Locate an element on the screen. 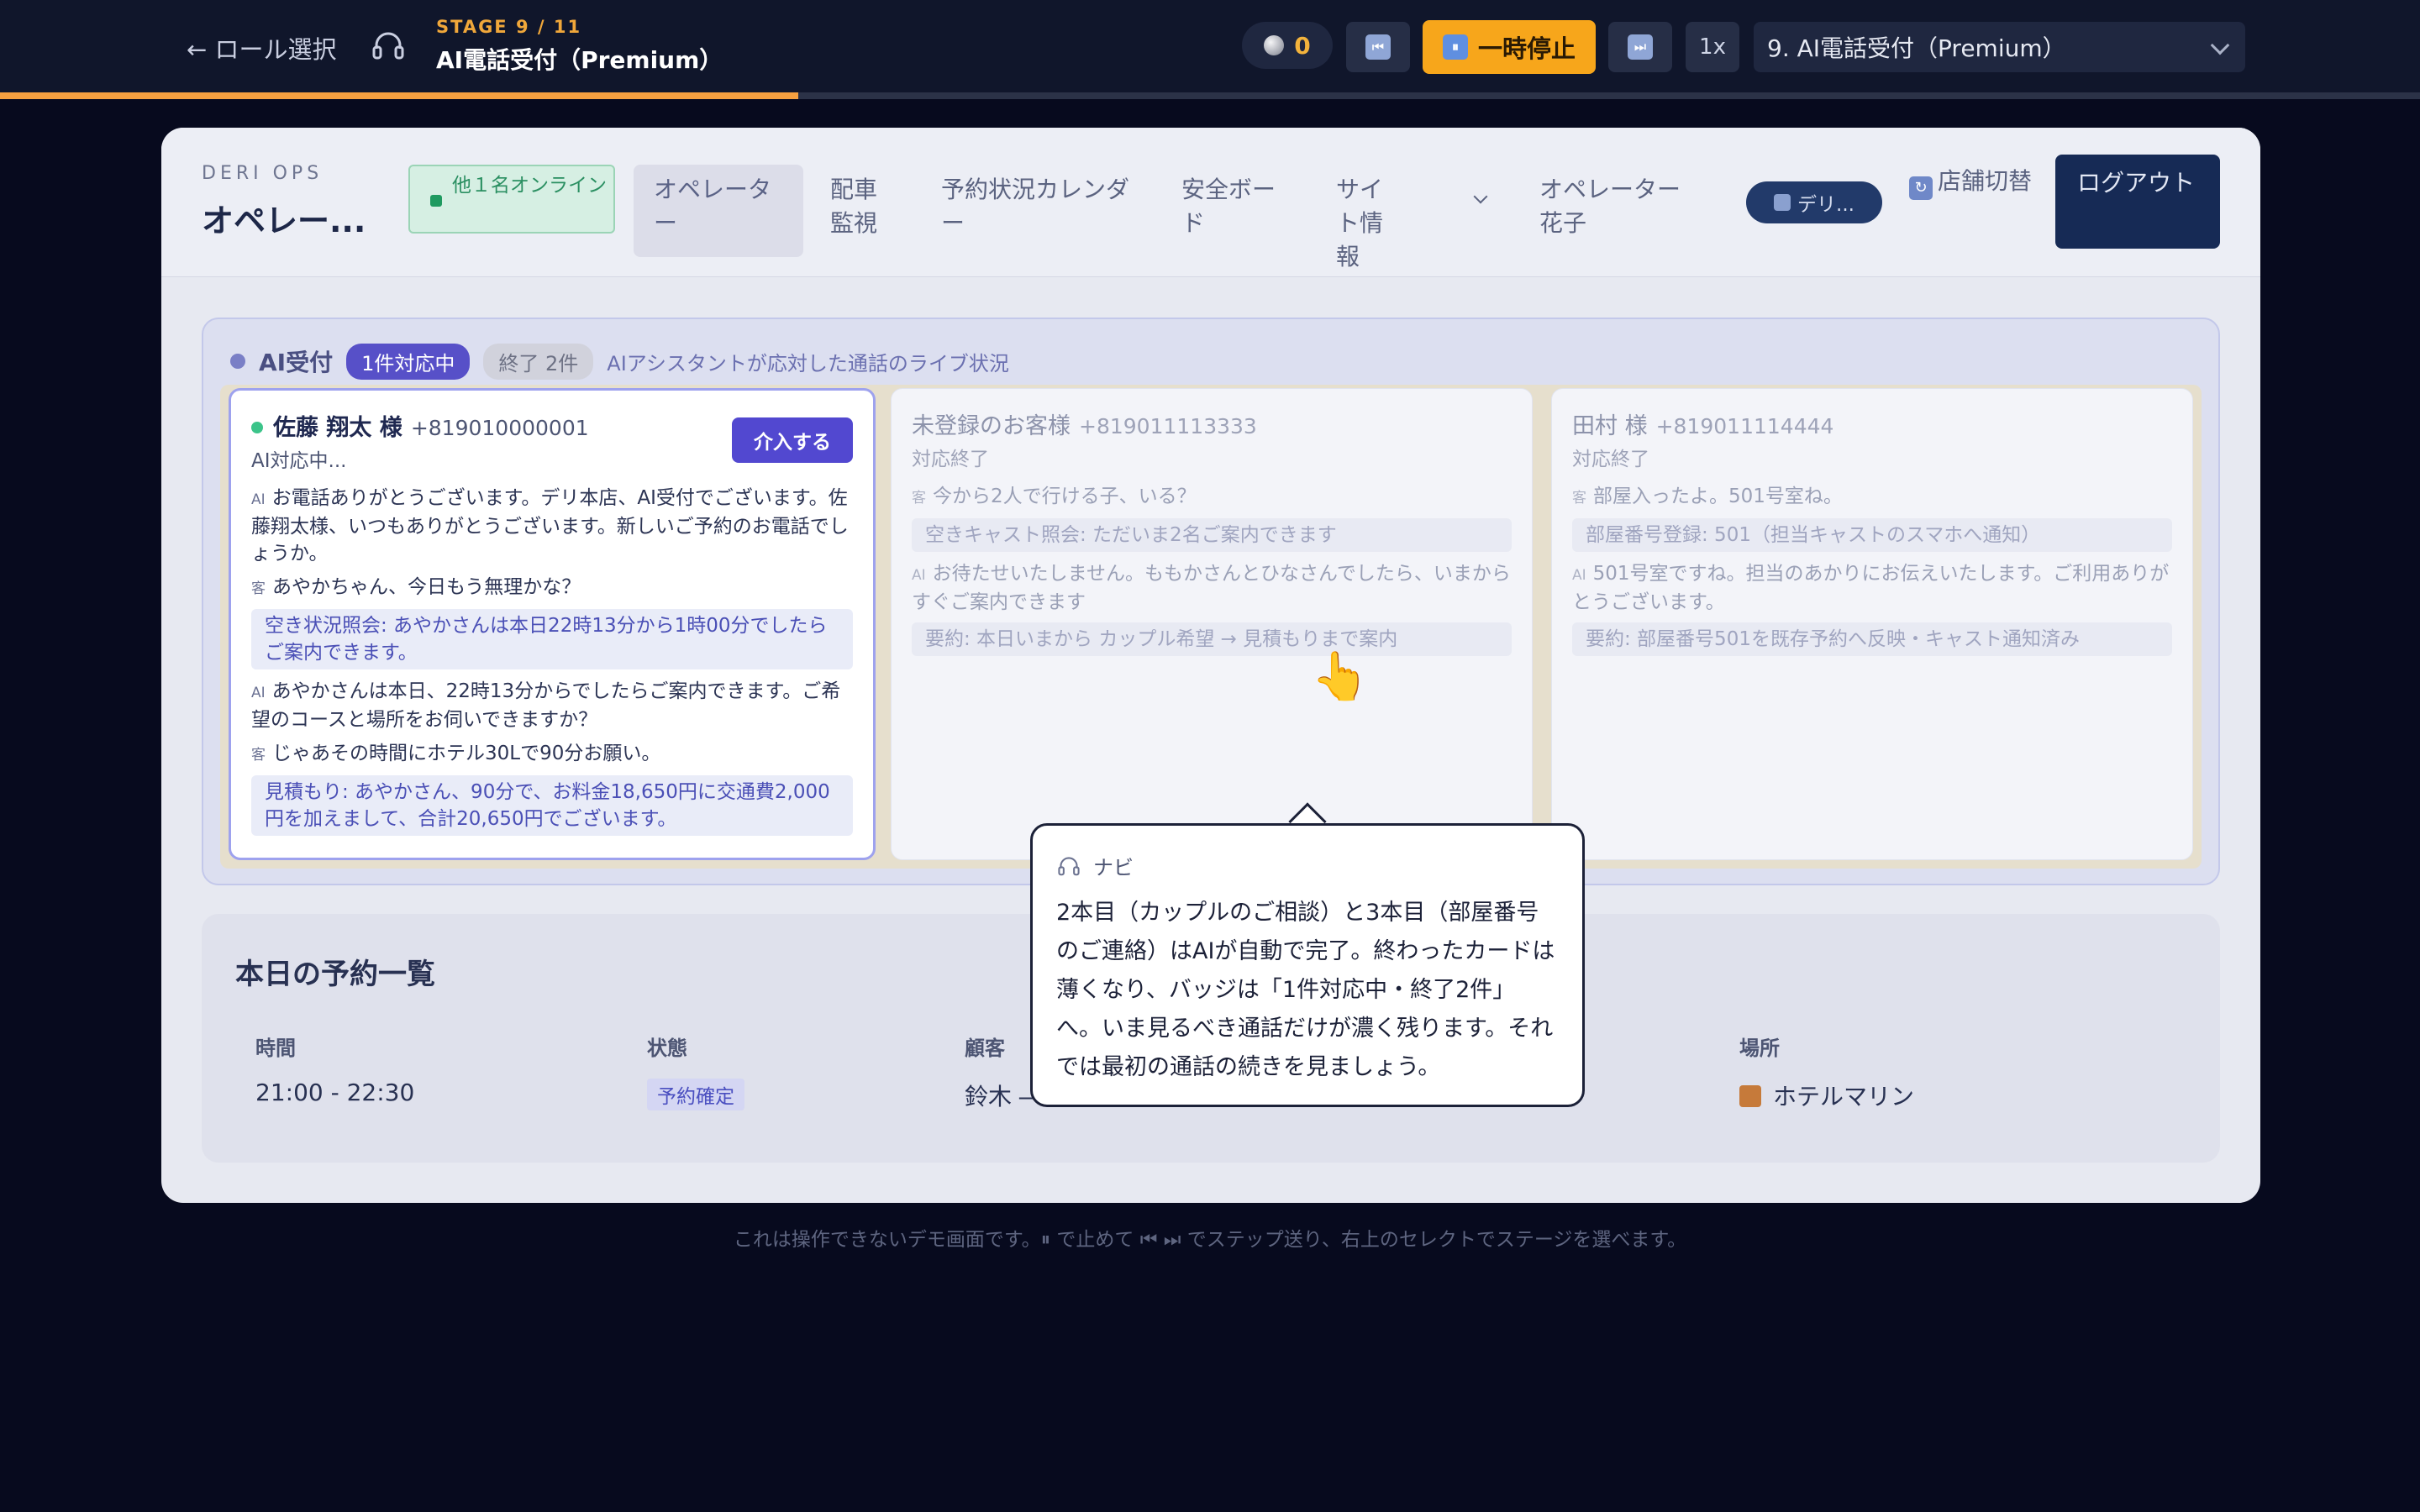  ai-panel-description: AIアシスタントが応対した通話のライブ状況 is located at coordinates (808, 363).